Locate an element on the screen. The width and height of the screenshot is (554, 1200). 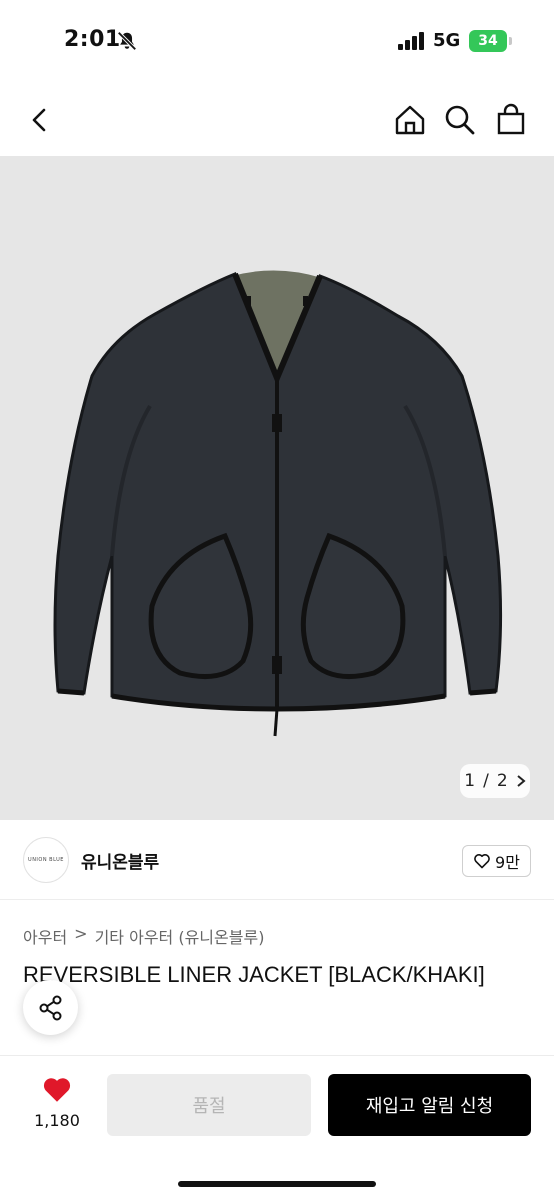
brand-row: UNION BLUE 유니온블루 9만 is located at coordinates (277, 860).